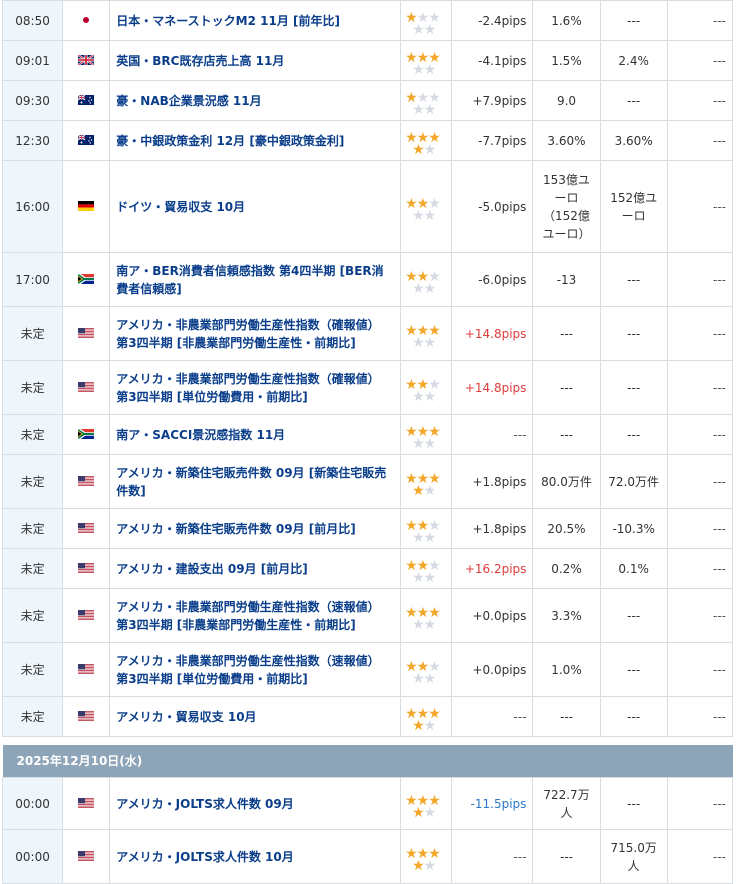 This screenshot has height=884, width=737. Describe the element at coordinates (566, 60) in the screenshot. I see `result-value: 1.5%` at that location.